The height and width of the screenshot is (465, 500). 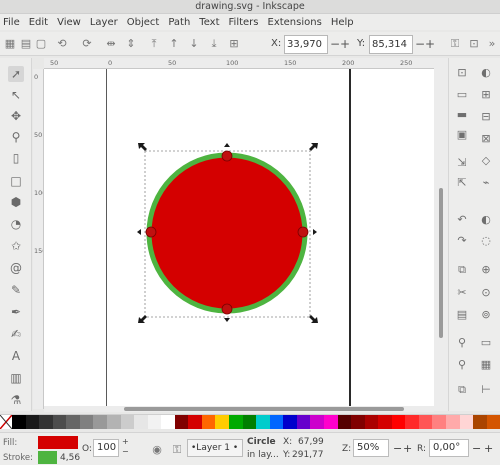 What do you see at coordinates (486, 220) in the screenshot?
I see `snap-cusp-icon: ◐` at bounding box center [486, 220].